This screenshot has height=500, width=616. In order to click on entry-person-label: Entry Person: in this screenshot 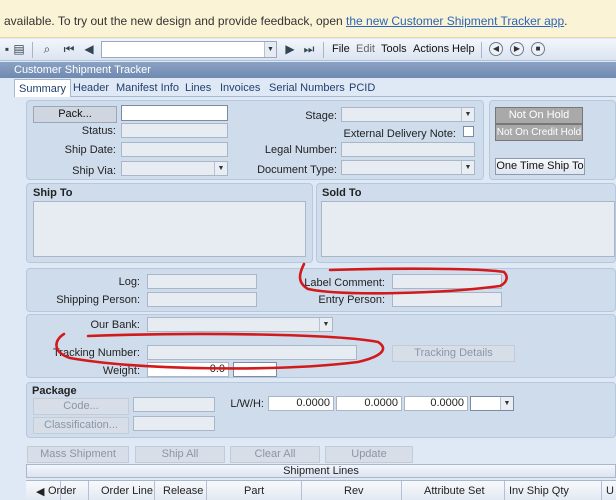, I will do `click(351, 300)`.